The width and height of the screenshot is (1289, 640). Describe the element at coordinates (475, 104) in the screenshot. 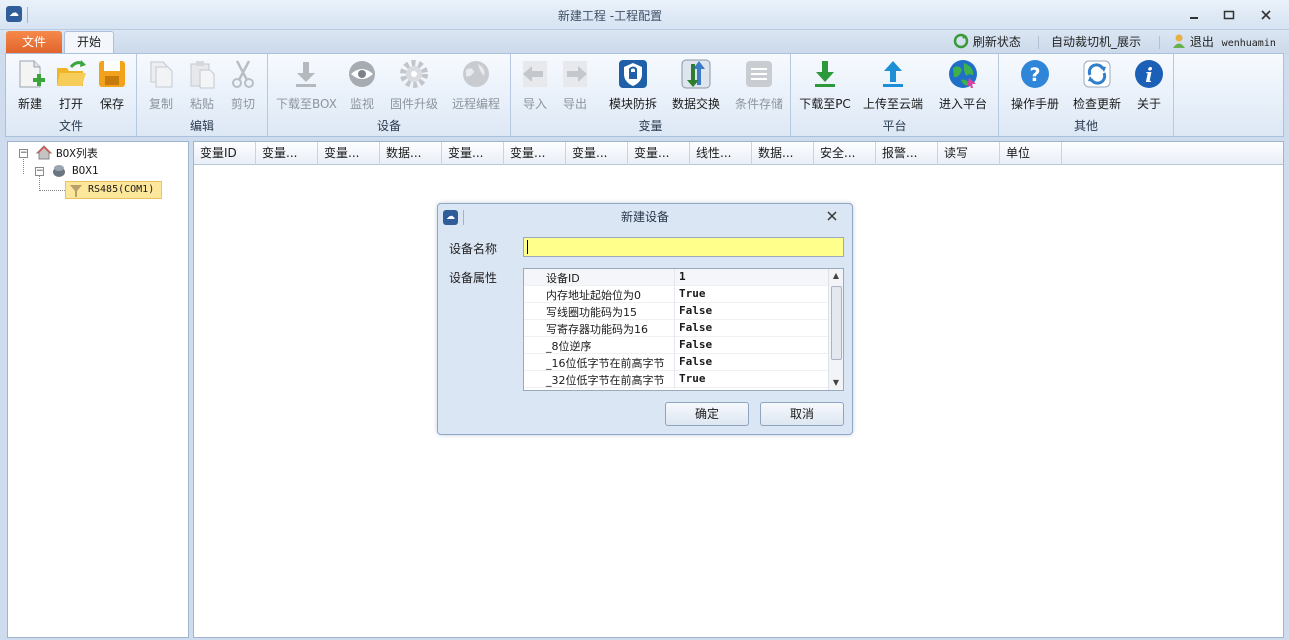

I see `remote-programming-label: 远程编程` at that location.